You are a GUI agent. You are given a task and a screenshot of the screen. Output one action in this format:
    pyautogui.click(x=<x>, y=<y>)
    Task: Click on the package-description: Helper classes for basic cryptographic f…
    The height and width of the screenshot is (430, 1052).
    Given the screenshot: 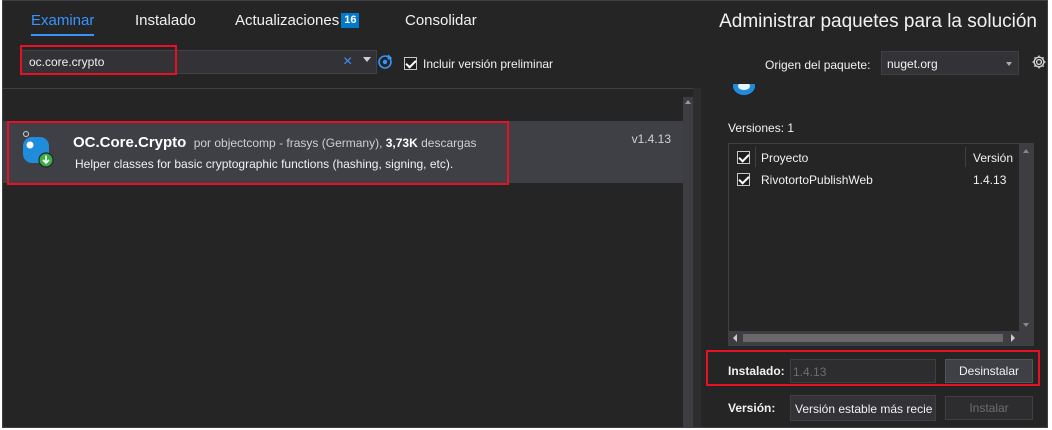 What is the action you would take?
    pyautogui.click(x=264, y=164)
    